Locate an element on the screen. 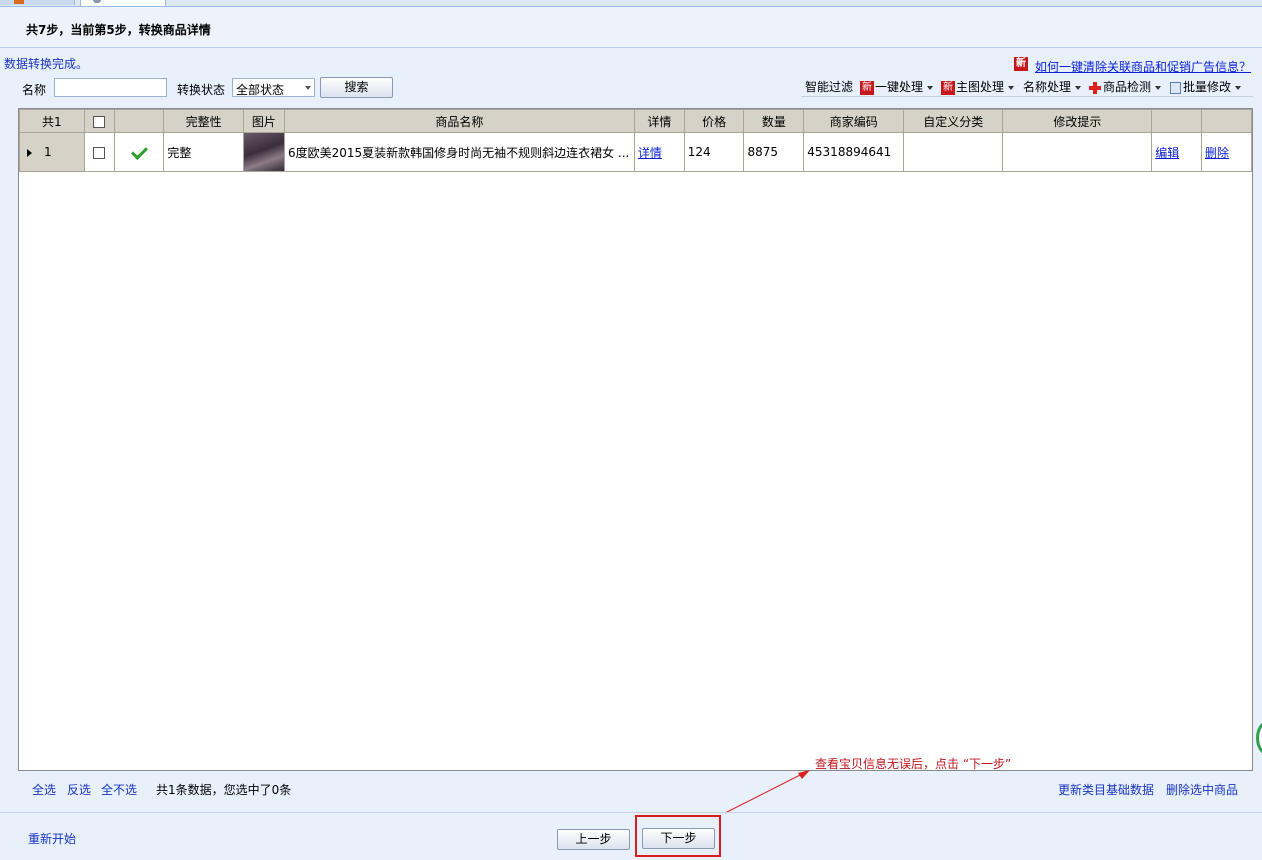 The height and width of the screenshot is (860, 1262). hint-annotation: 查看宝贝信息无误后，点击 “下一步” is located at coordinates (913, 764).